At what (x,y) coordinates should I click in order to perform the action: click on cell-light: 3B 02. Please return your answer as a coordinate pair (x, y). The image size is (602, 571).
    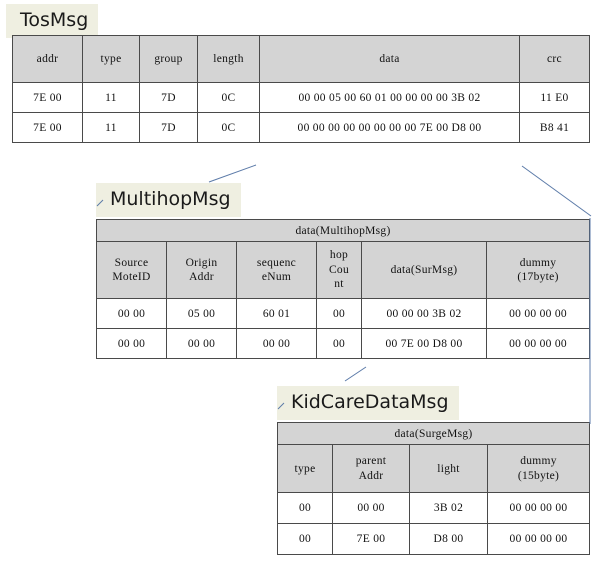
    Looking at the image, I should click on (448, 508).